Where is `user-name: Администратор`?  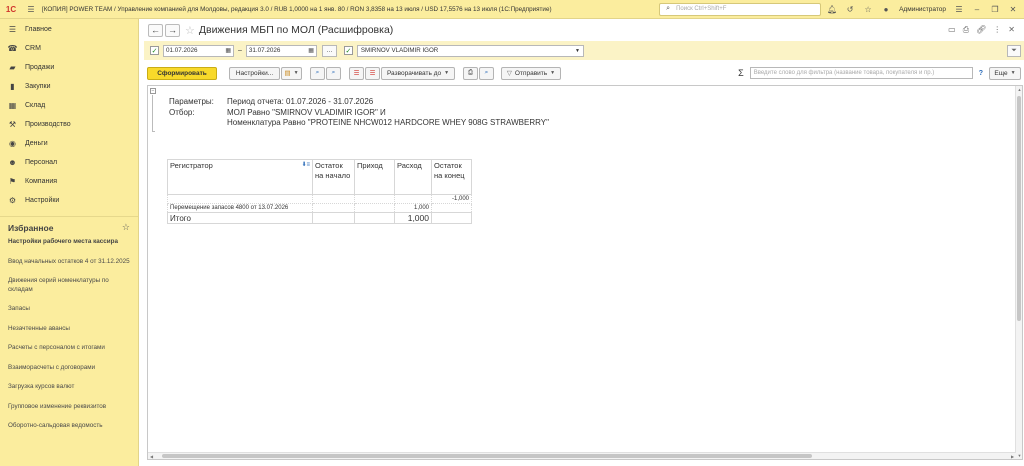 user-name: Администратор is located at coordinates (922, 9).